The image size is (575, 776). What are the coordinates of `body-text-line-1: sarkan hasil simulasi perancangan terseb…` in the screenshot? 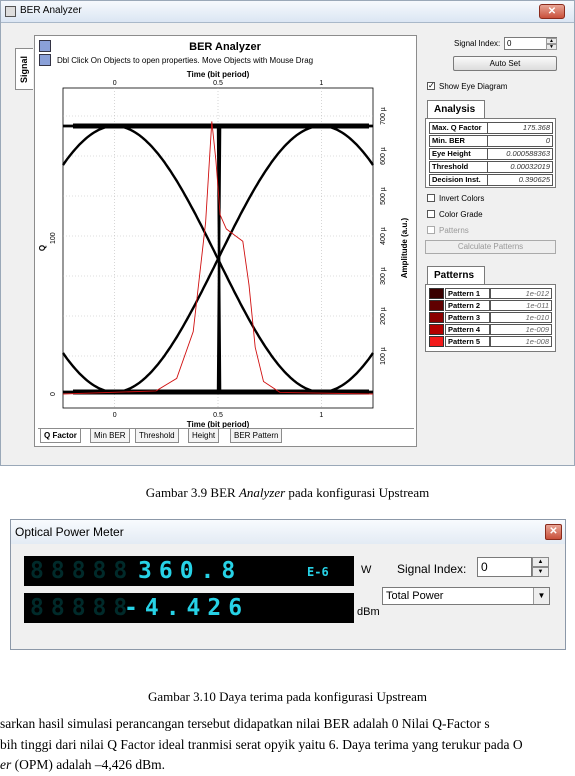 It's located at (245, 723).